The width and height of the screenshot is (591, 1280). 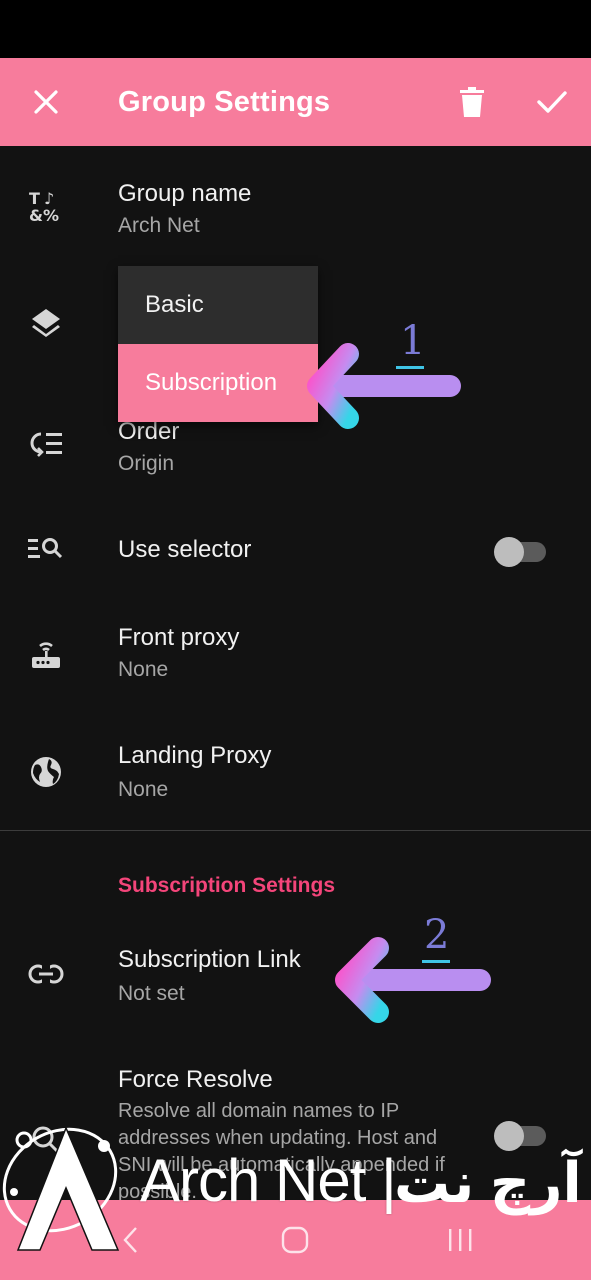 I want to click on arrow-one-icon, so click(x=384, y=386).